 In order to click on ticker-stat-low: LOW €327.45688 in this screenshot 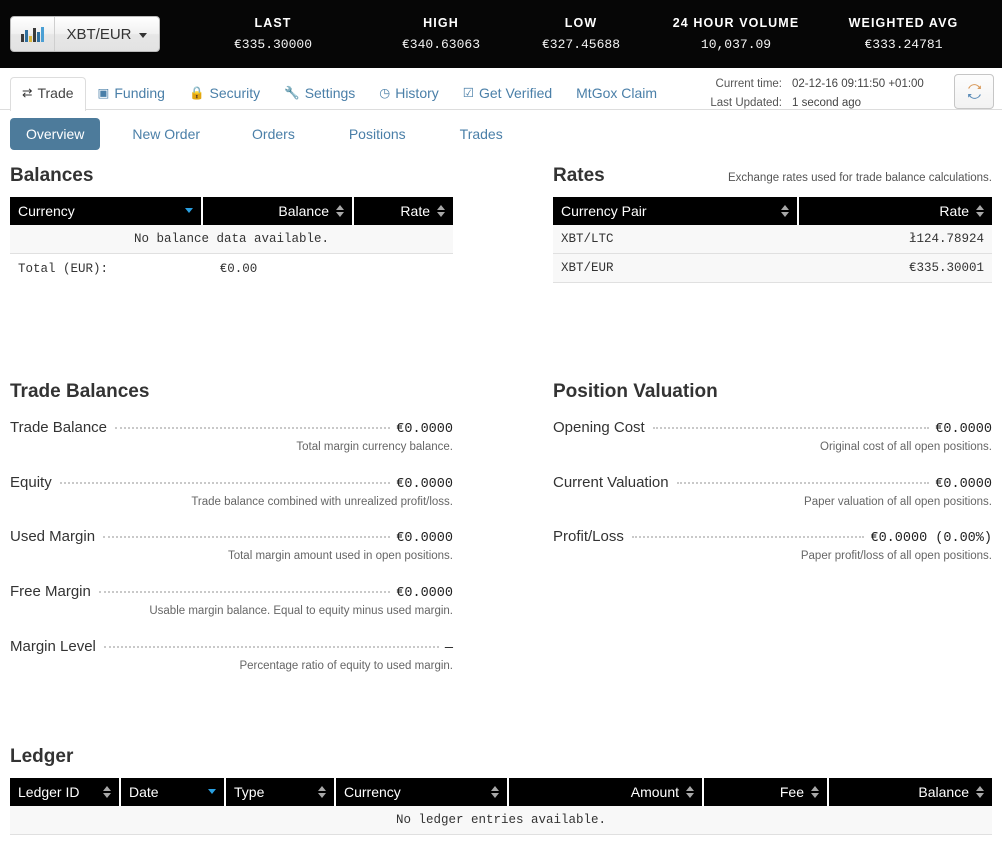, I will do `click(581, 34)`.